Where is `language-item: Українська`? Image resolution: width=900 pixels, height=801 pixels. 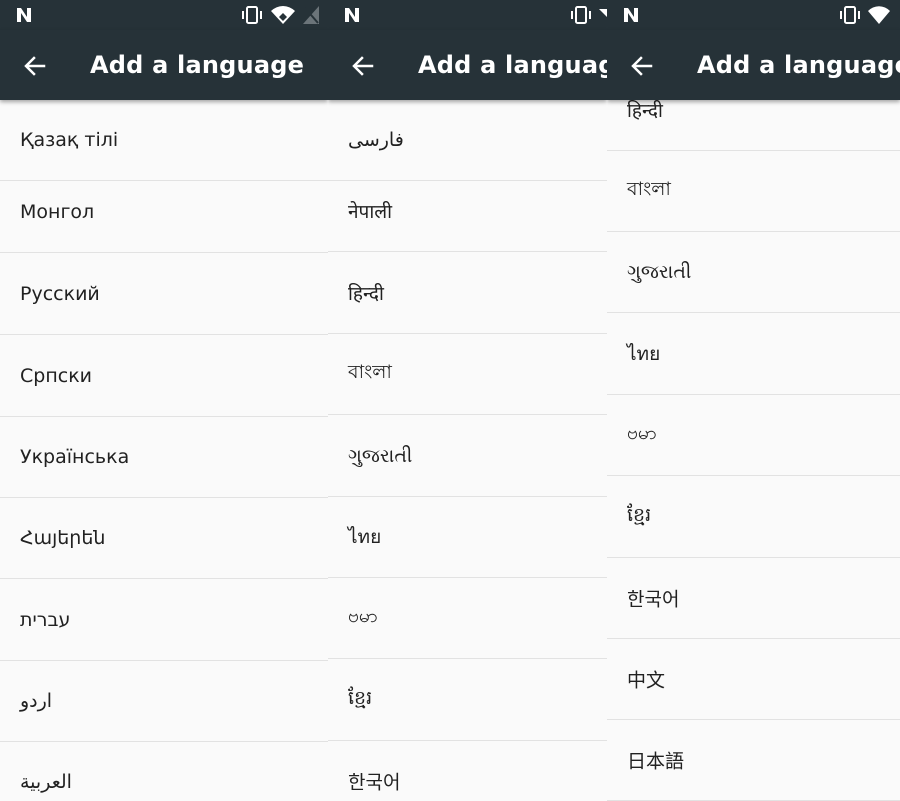 language-item: Українська is located at coordinates (164, 457).